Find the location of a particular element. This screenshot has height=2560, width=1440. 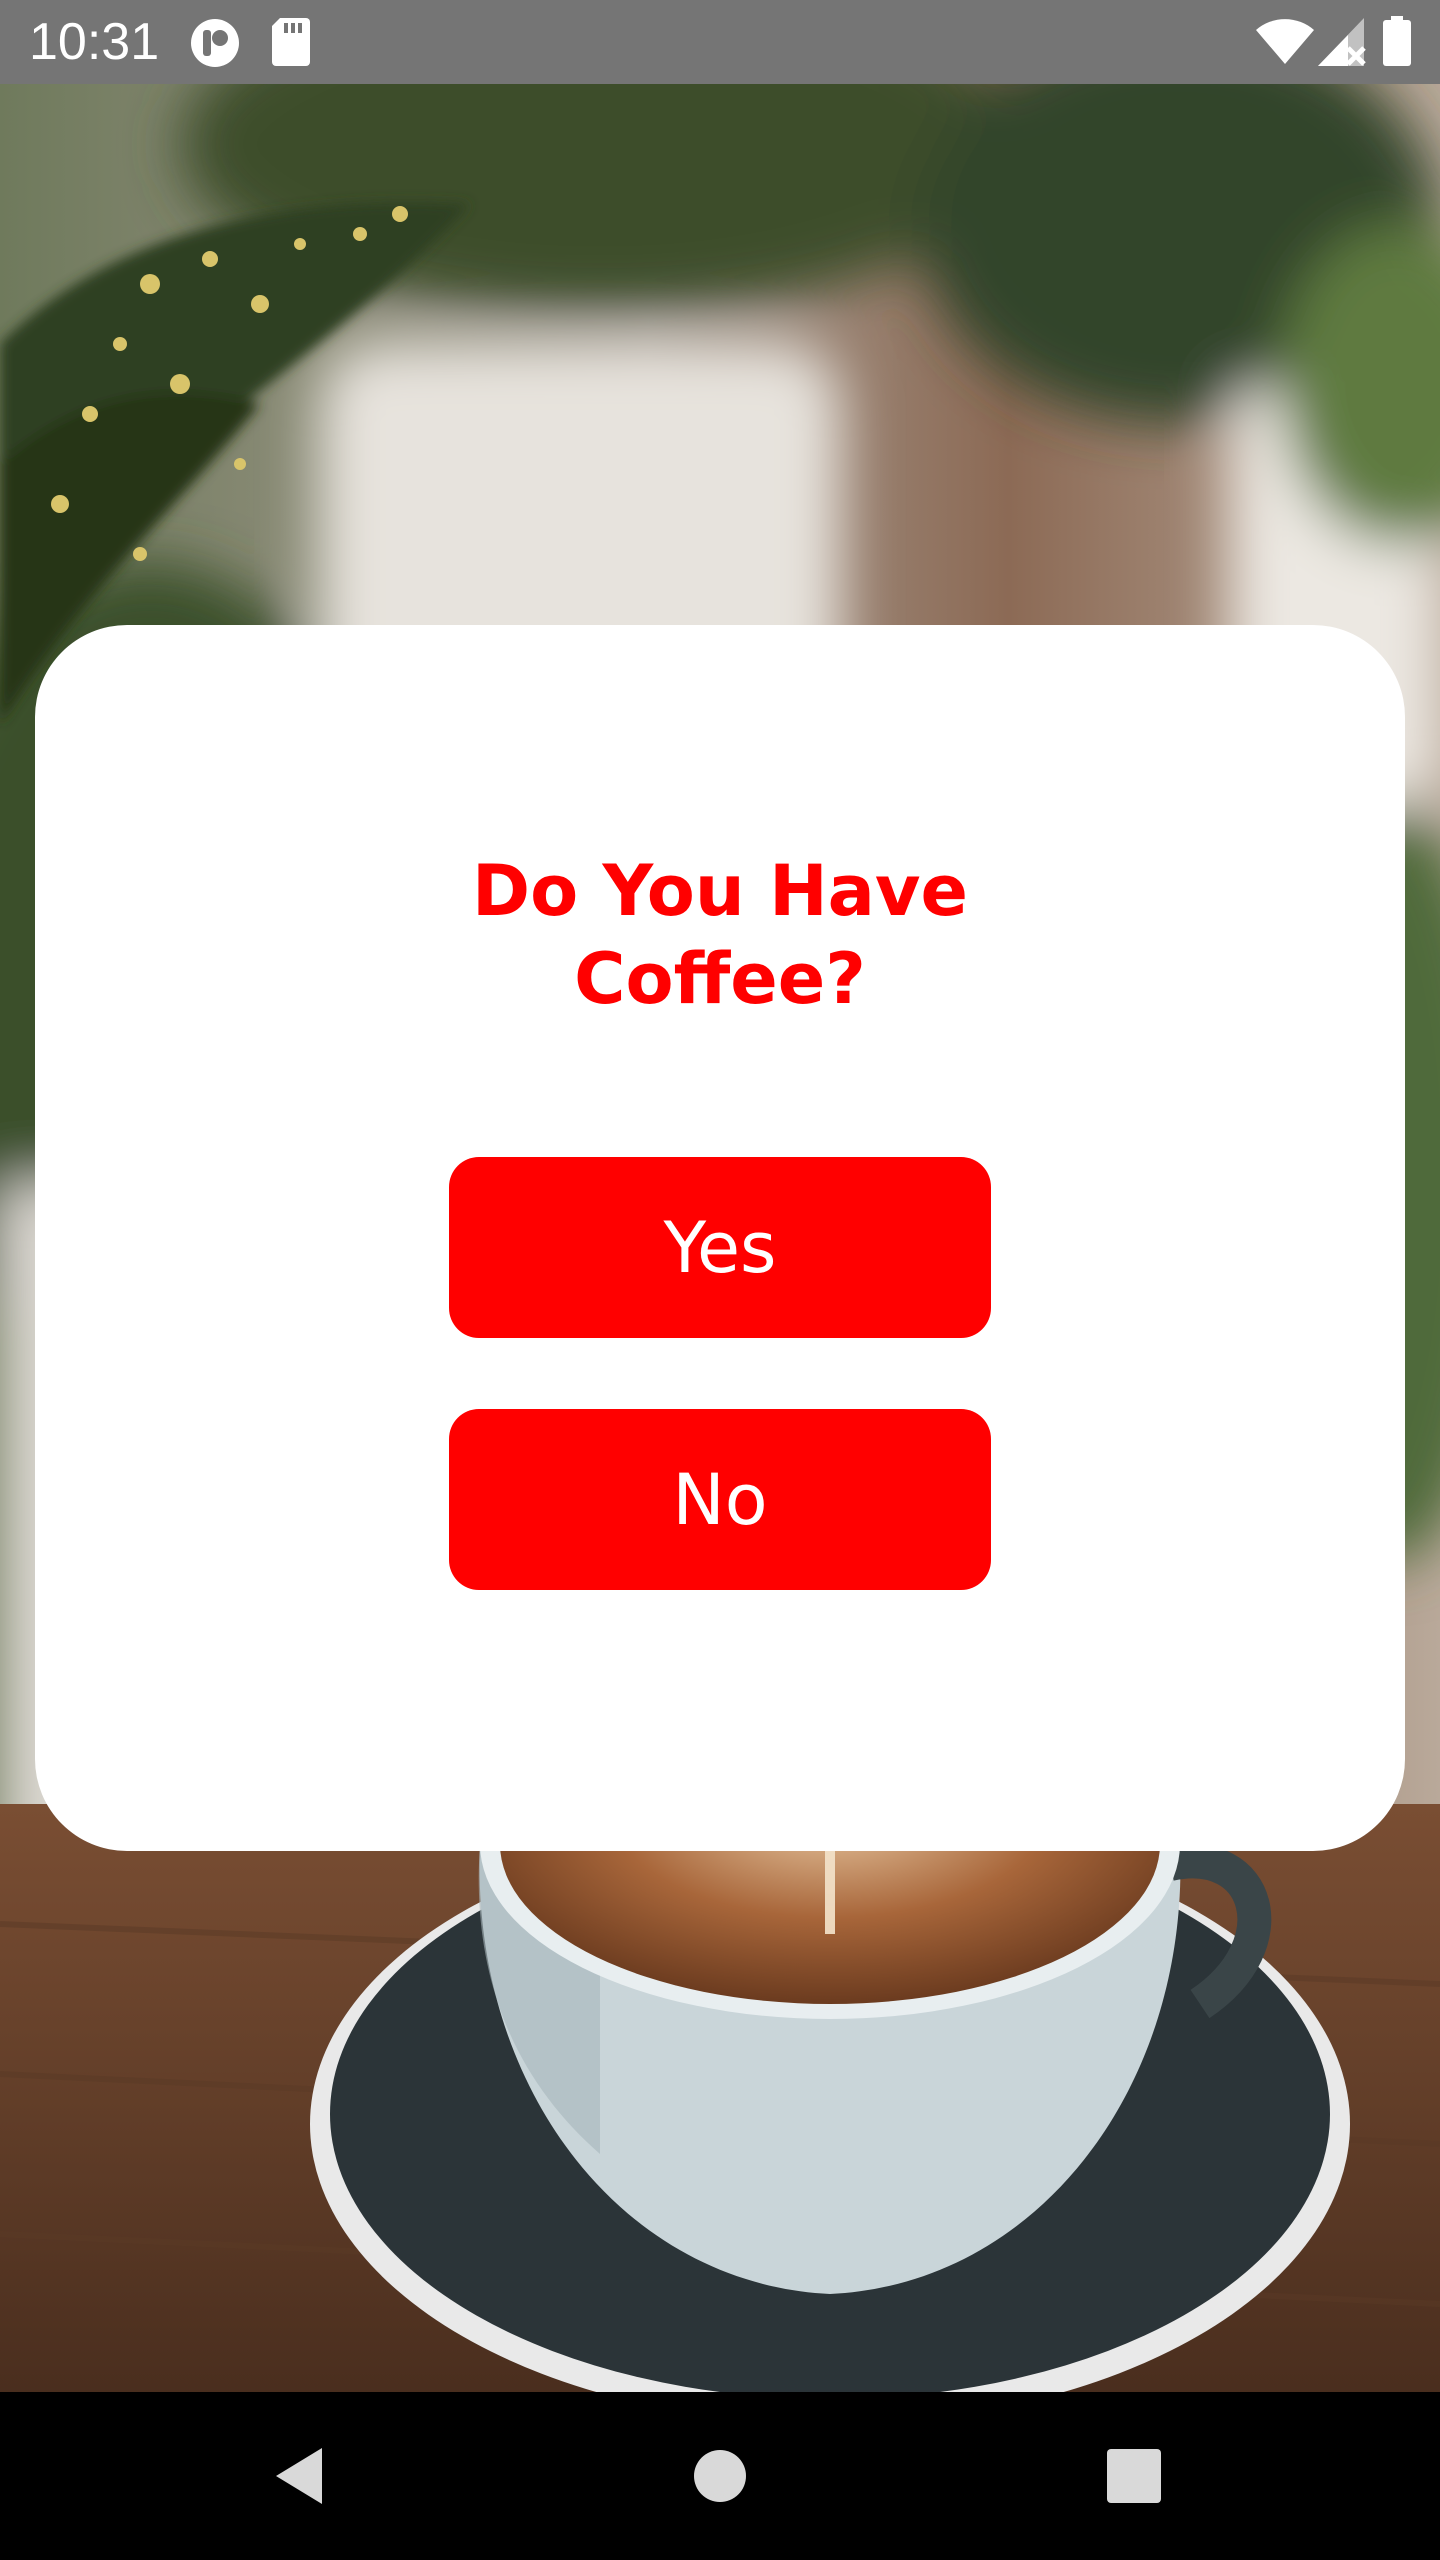

home-icon is located at coordinates (720, 2476).